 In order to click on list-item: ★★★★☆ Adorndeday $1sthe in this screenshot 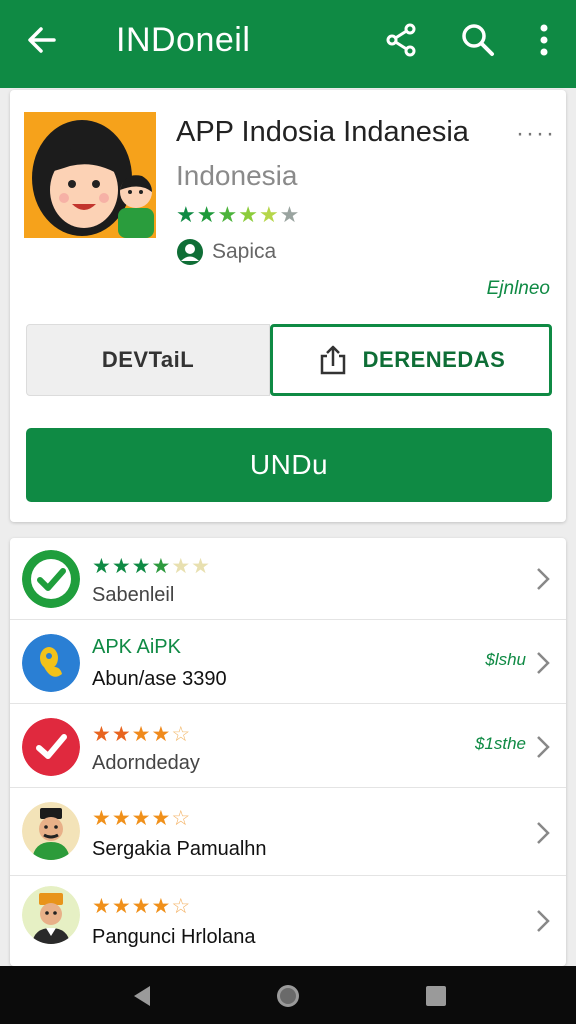, I will do `click(288, 747)`.